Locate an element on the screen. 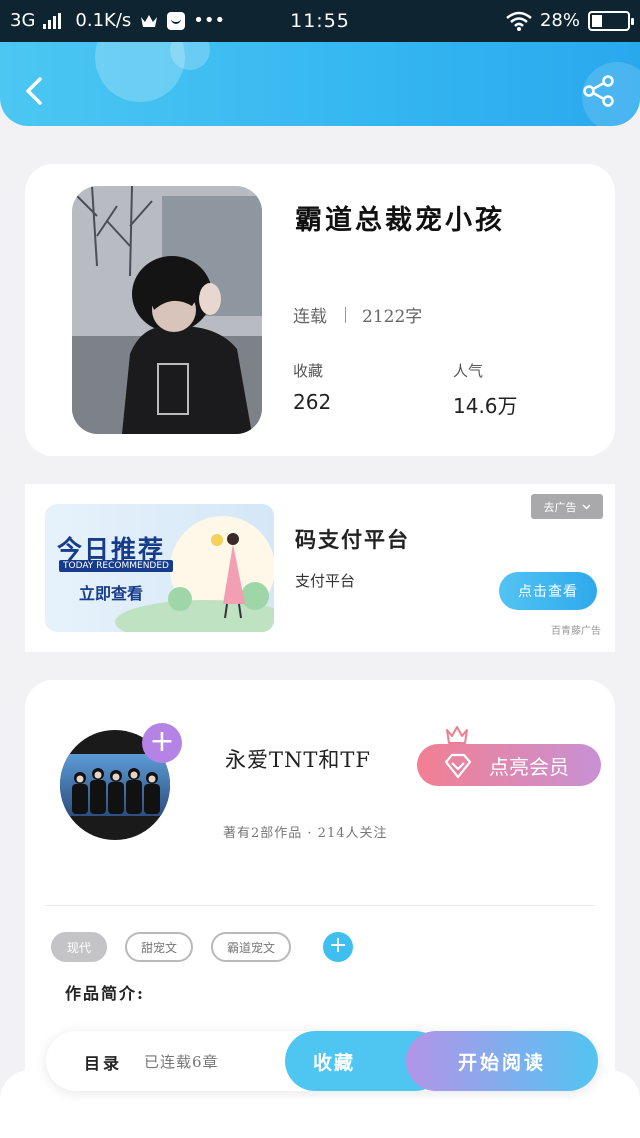  vip-label: 点亮会员 is located at coordinates (529, 766).